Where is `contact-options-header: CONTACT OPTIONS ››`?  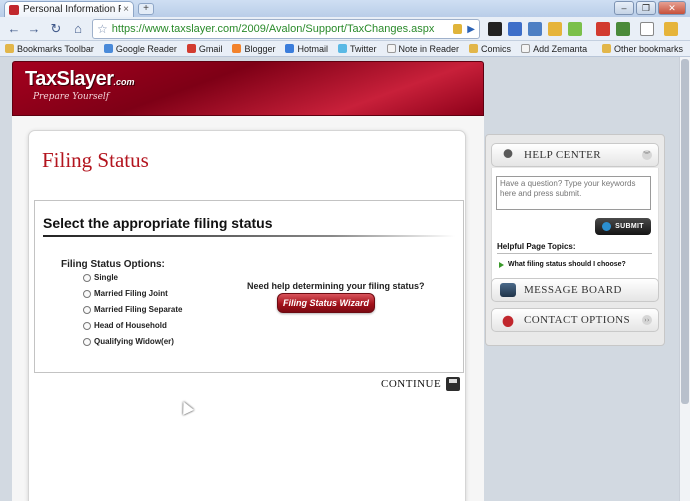
contact-options-header: CONTACT OPTIONS ›› is located at coordinates (575, 320).